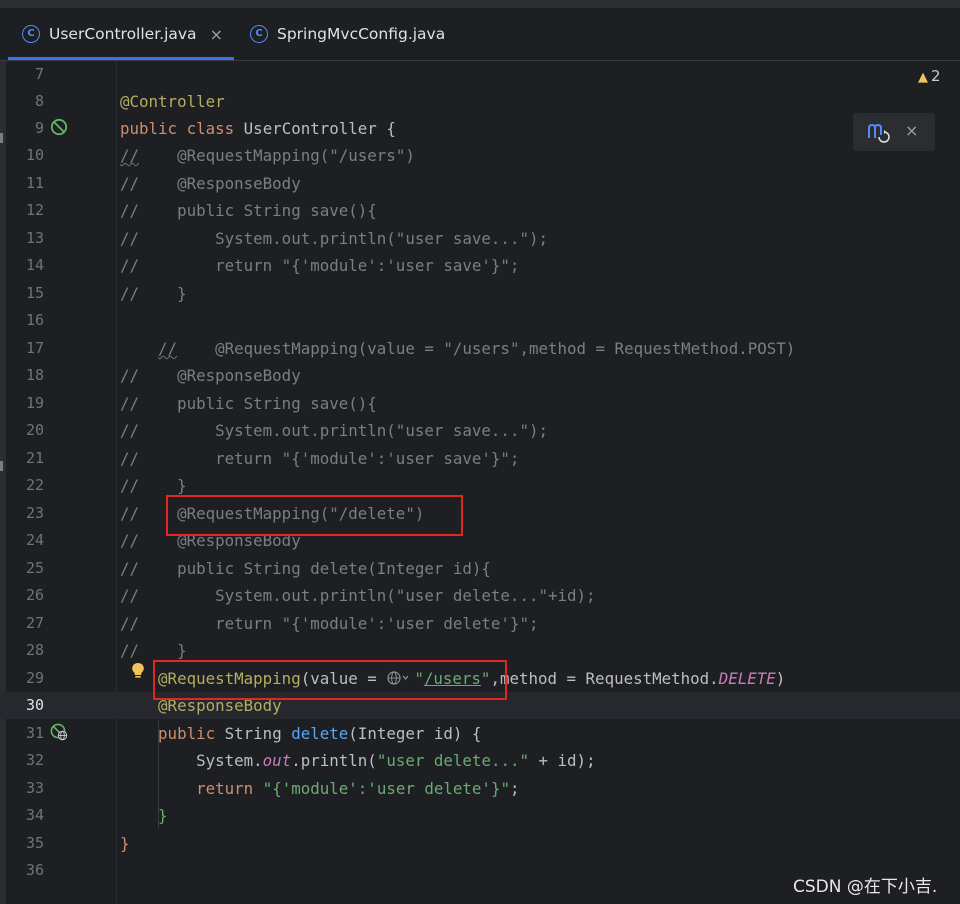  I want to click on line-number: 34, so click(34, 815).